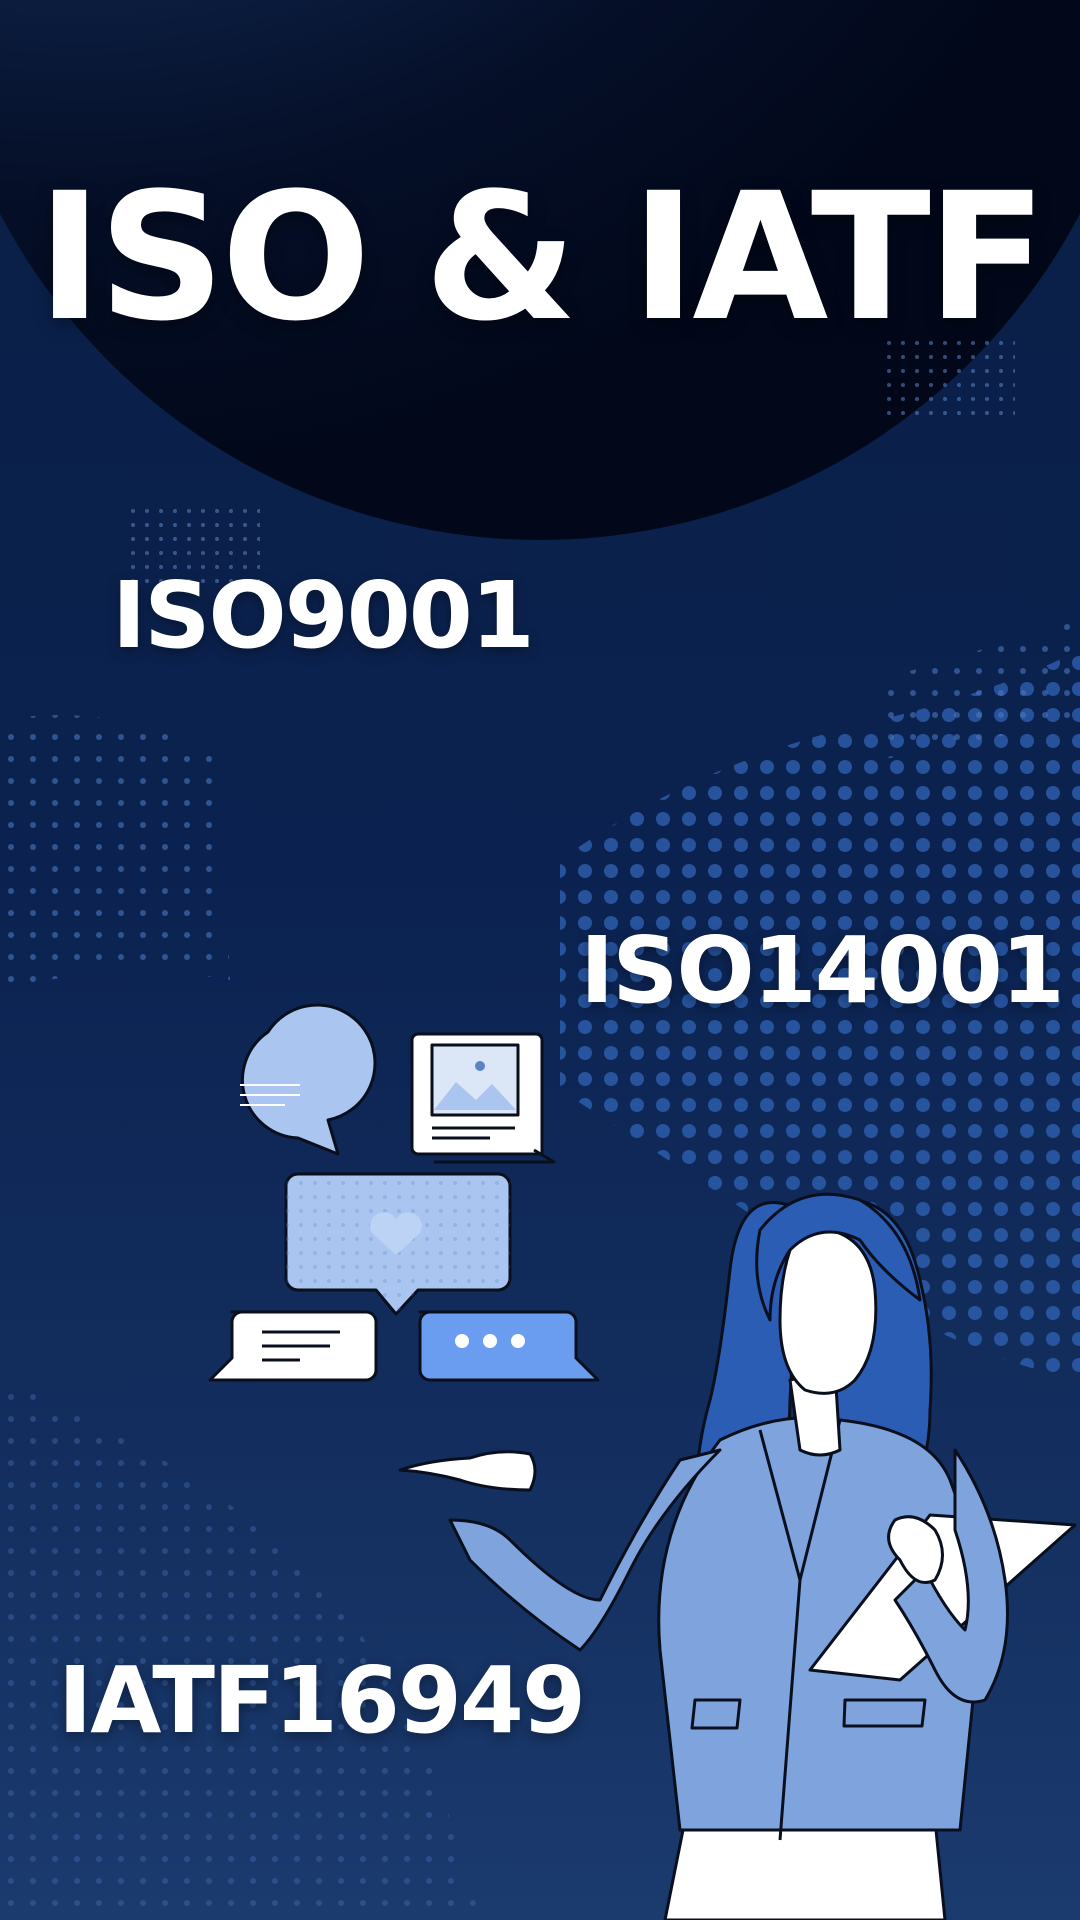 The height and width of the screenshot is (1920, 1080). Describe the element at coordinates (323, 615) in the screenshot. I see `standard-label-iso9001: ISO9001` at that location.